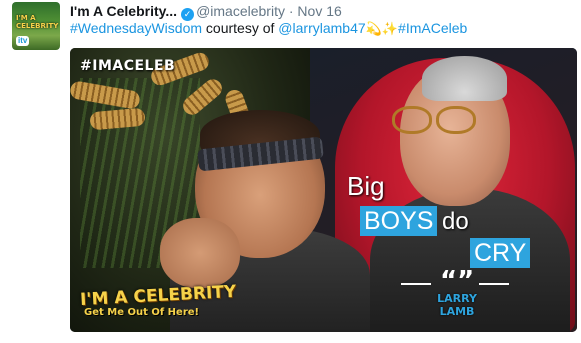  What do you see at coordinates (457, 311) in the screenshot?
I see `quote-name-last: LAMB` at bounding box center [457, 311].